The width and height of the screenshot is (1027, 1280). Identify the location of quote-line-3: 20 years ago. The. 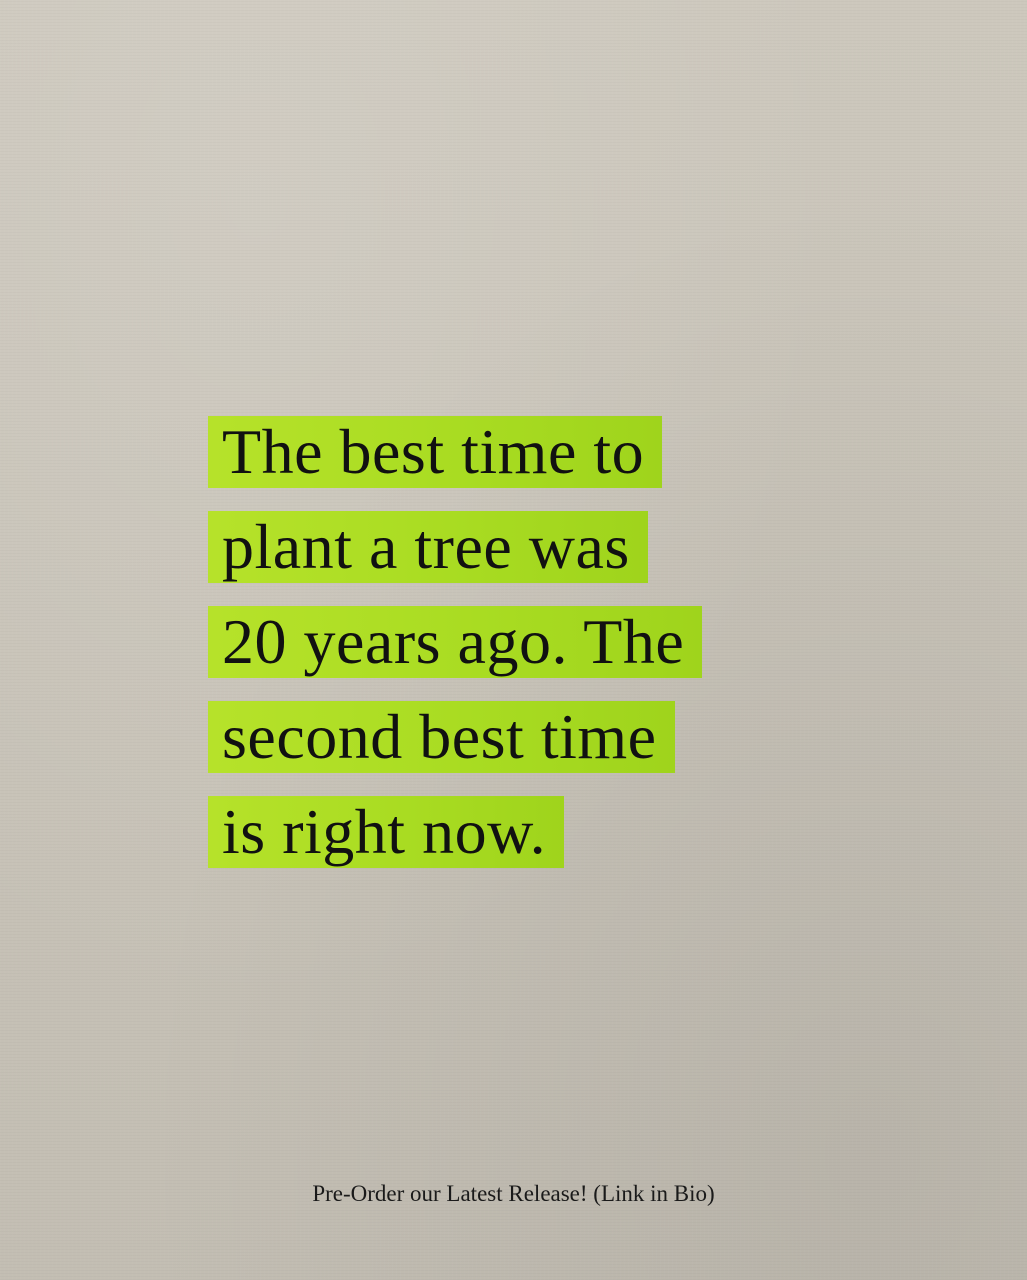
(455, 642).